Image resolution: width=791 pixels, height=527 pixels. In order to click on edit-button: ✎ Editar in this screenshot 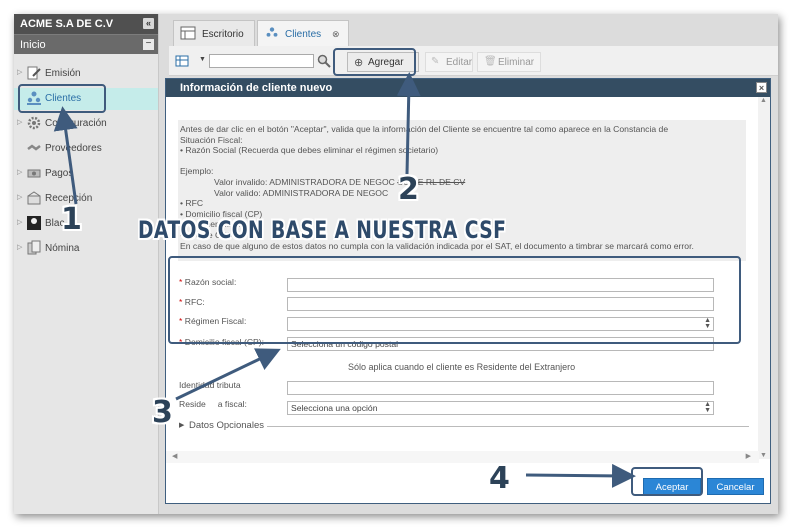, I will do `click(449, 62)`.